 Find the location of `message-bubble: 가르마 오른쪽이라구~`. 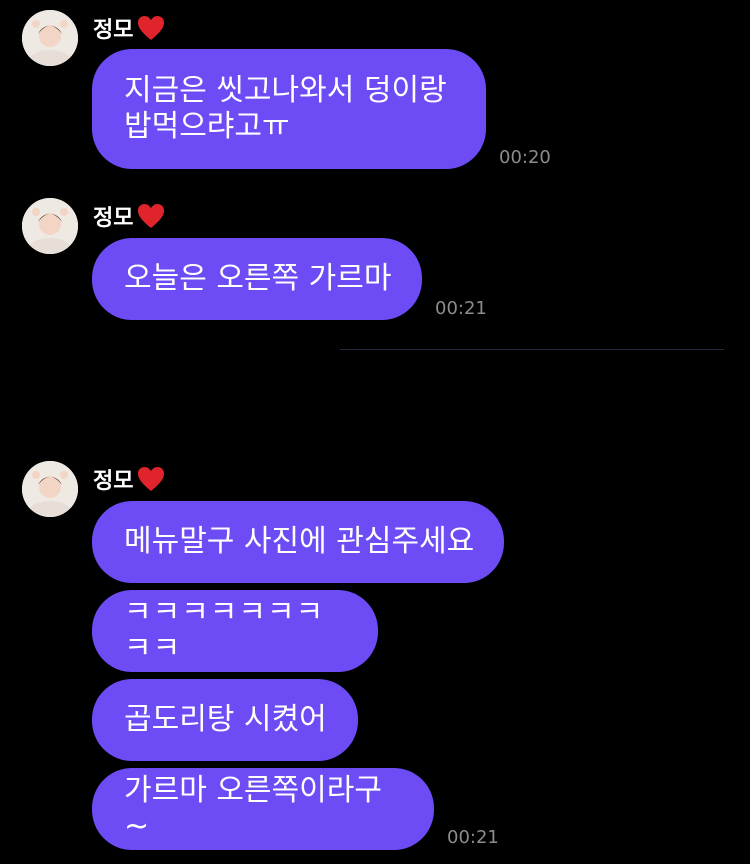

message-bubble: 가르마 오른쪽이라구~ is located at coordinates (263, 809).